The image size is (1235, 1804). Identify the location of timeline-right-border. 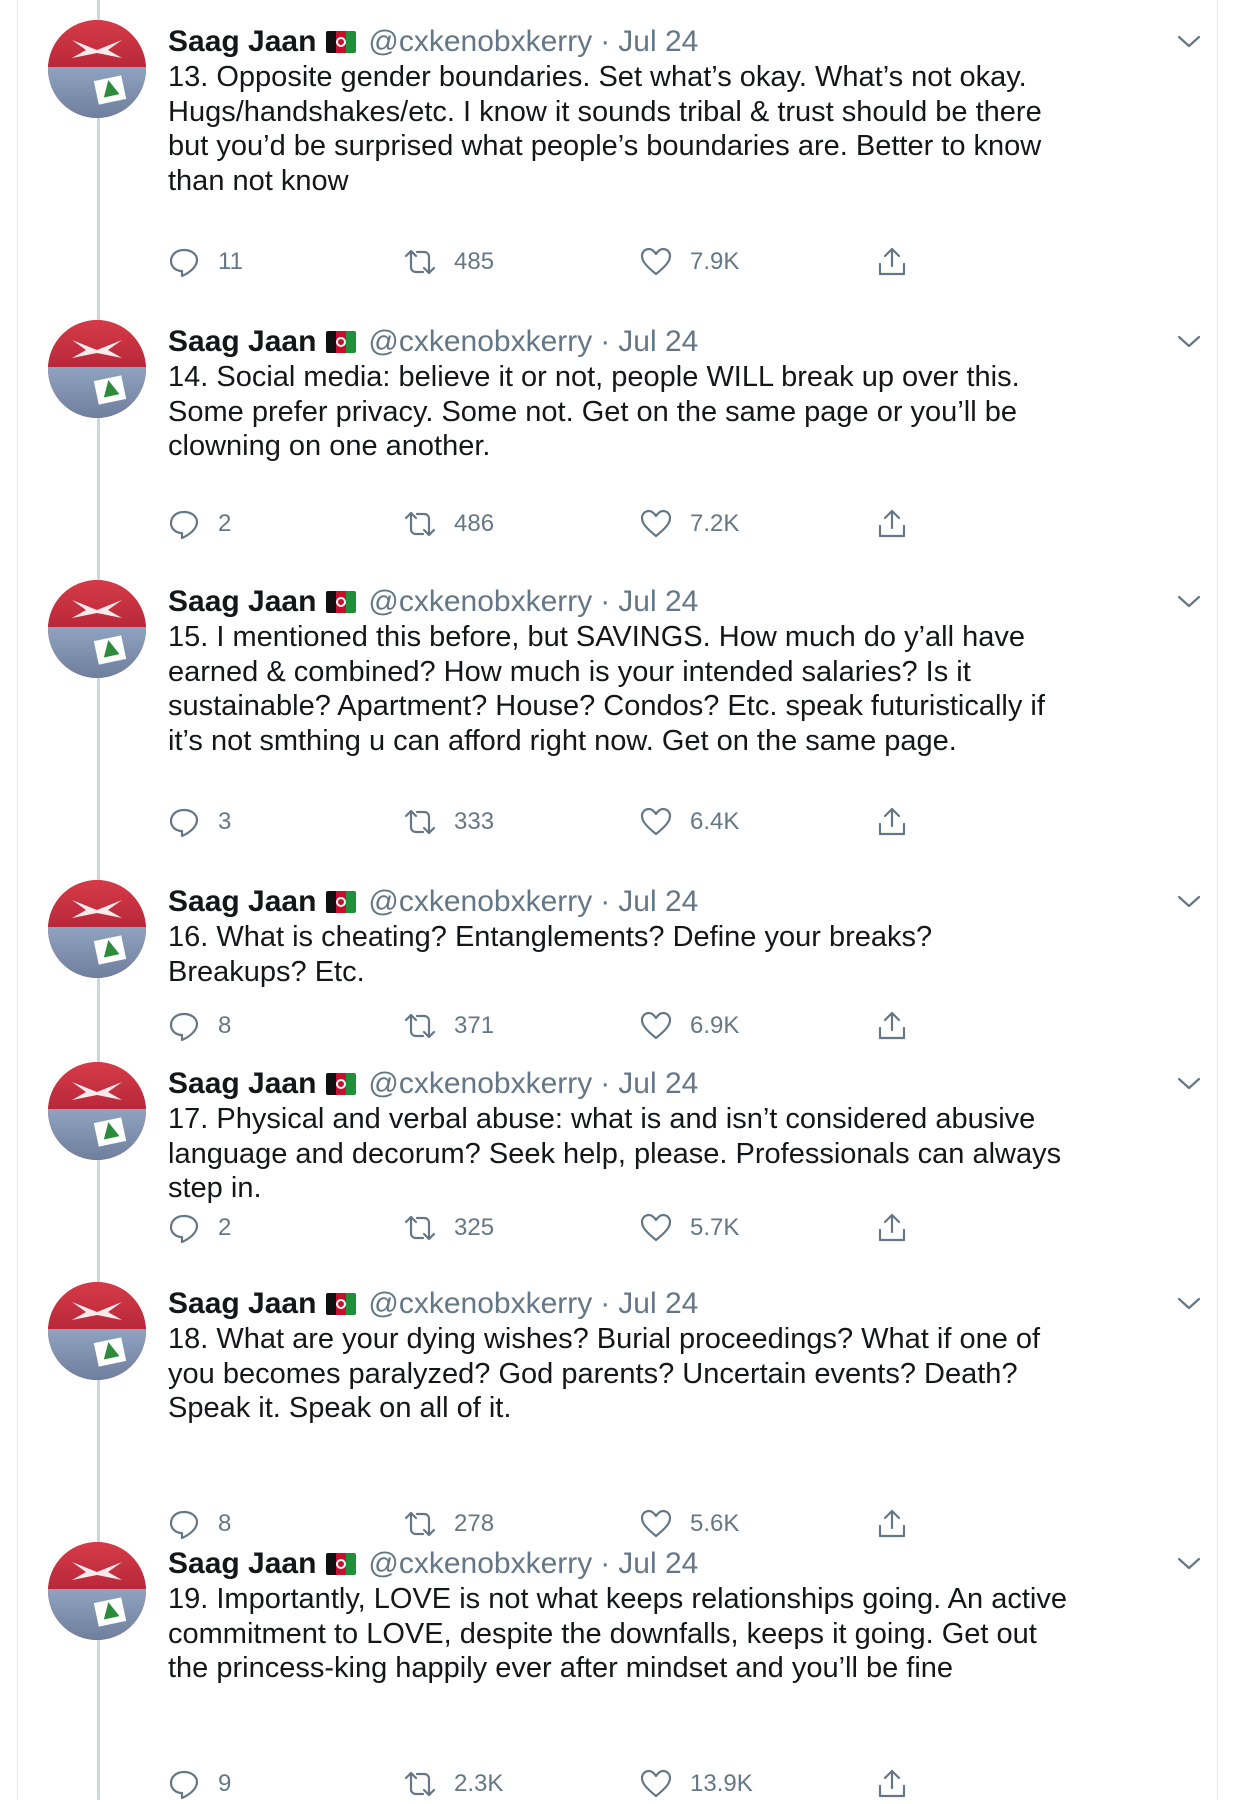
(1217, 900).